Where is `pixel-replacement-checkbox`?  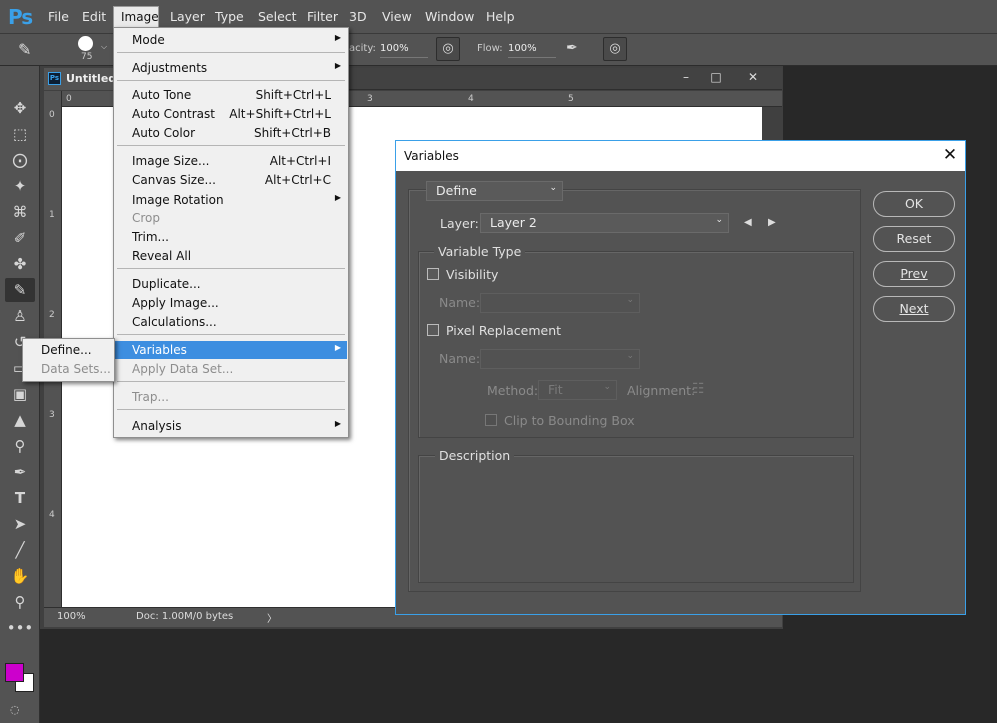
pixel-replacement-checkbox is located at coordinates (433, 330).